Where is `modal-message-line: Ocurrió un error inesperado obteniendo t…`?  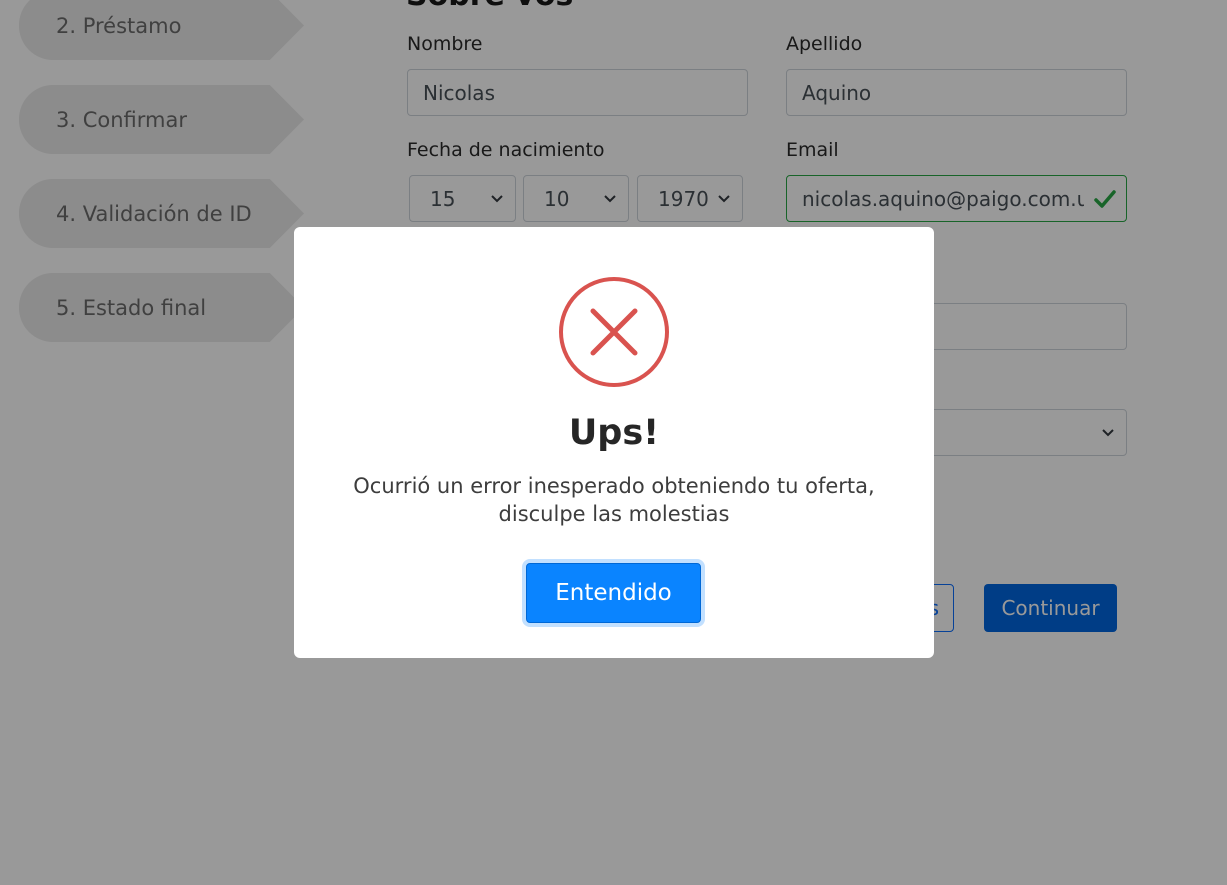 modal-message-line: Ocurrió un error inesperado obteniendo t… is located at coordinates (614, 486).